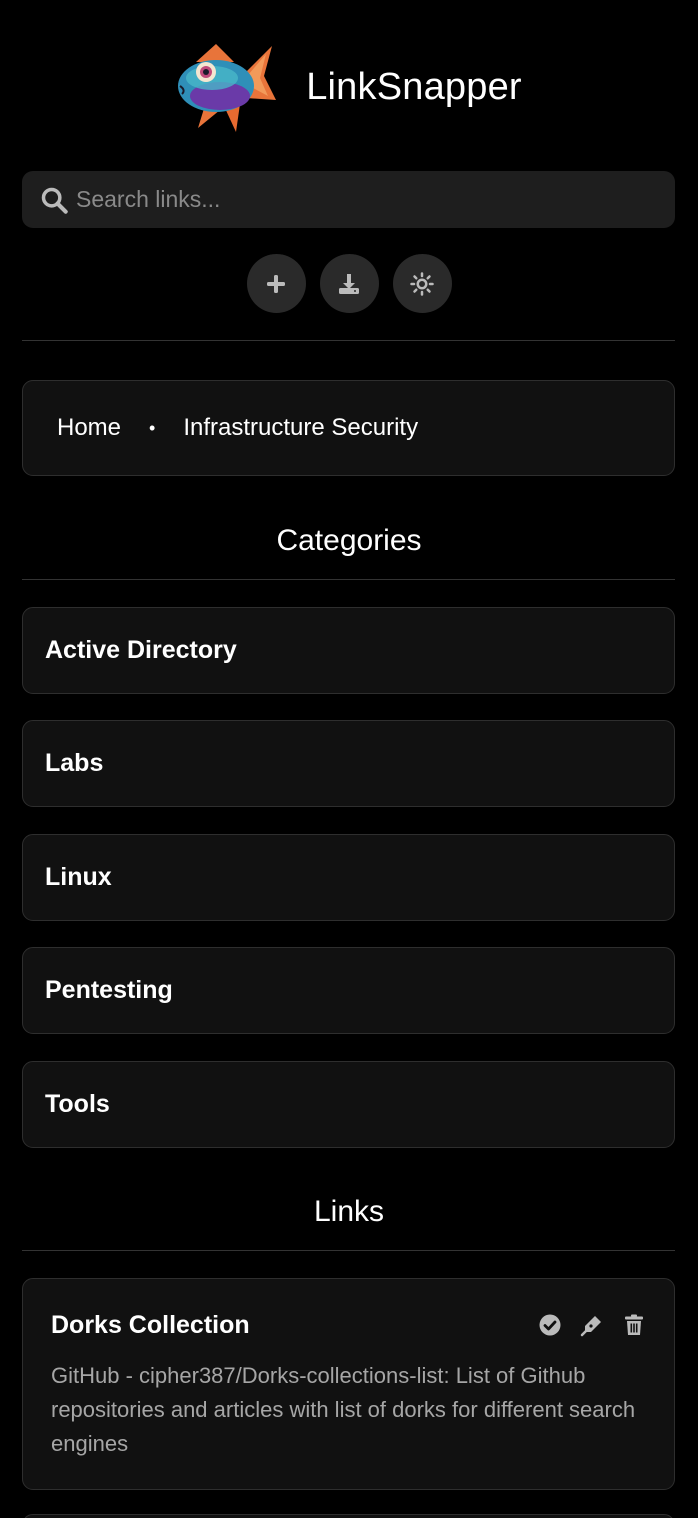  I want to click on category-label: Labs, so click(74, 763).